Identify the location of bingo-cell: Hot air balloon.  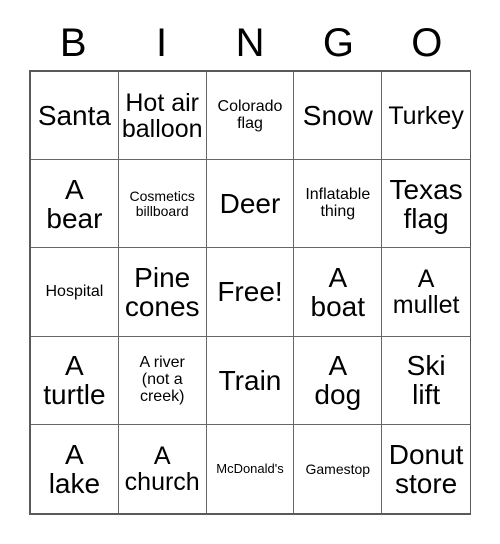
(162, 116).